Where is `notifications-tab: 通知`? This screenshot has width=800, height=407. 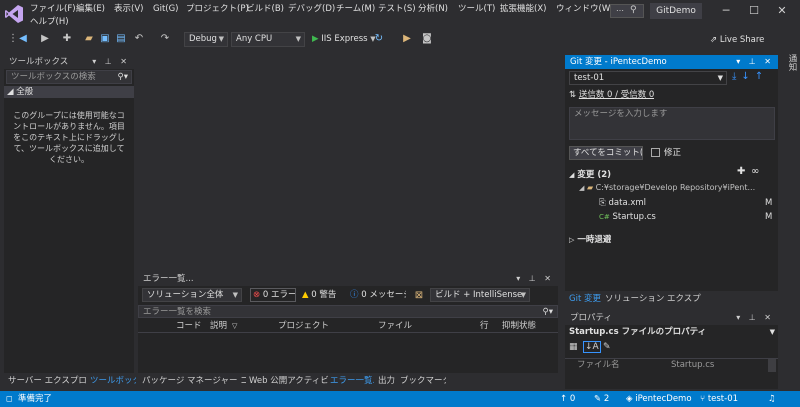
notifications-tab: 通知 is located at coordinates (791, 62).